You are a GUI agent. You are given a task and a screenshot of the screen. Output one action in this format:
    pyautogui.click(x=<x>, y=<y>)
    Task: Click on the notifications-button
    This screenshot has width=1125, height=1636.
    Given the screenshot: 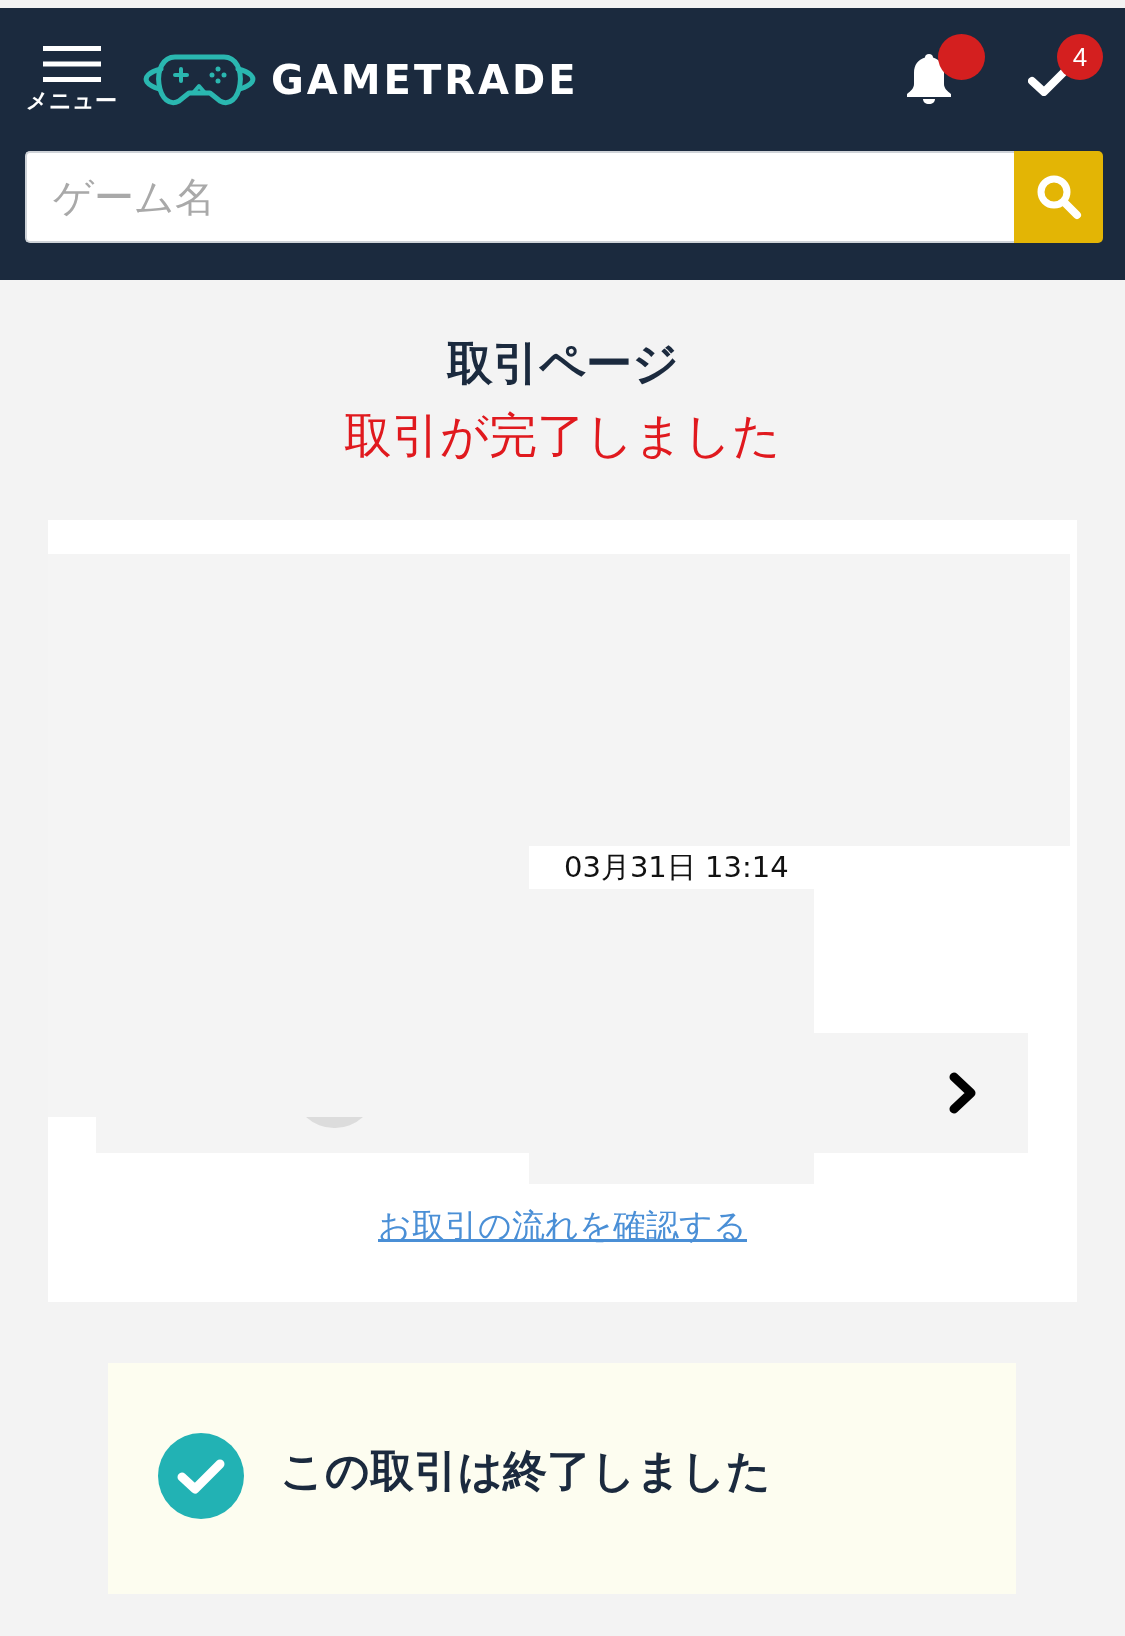 What is the action you would take?
    pyautogui.click(x=946, y=69)
    